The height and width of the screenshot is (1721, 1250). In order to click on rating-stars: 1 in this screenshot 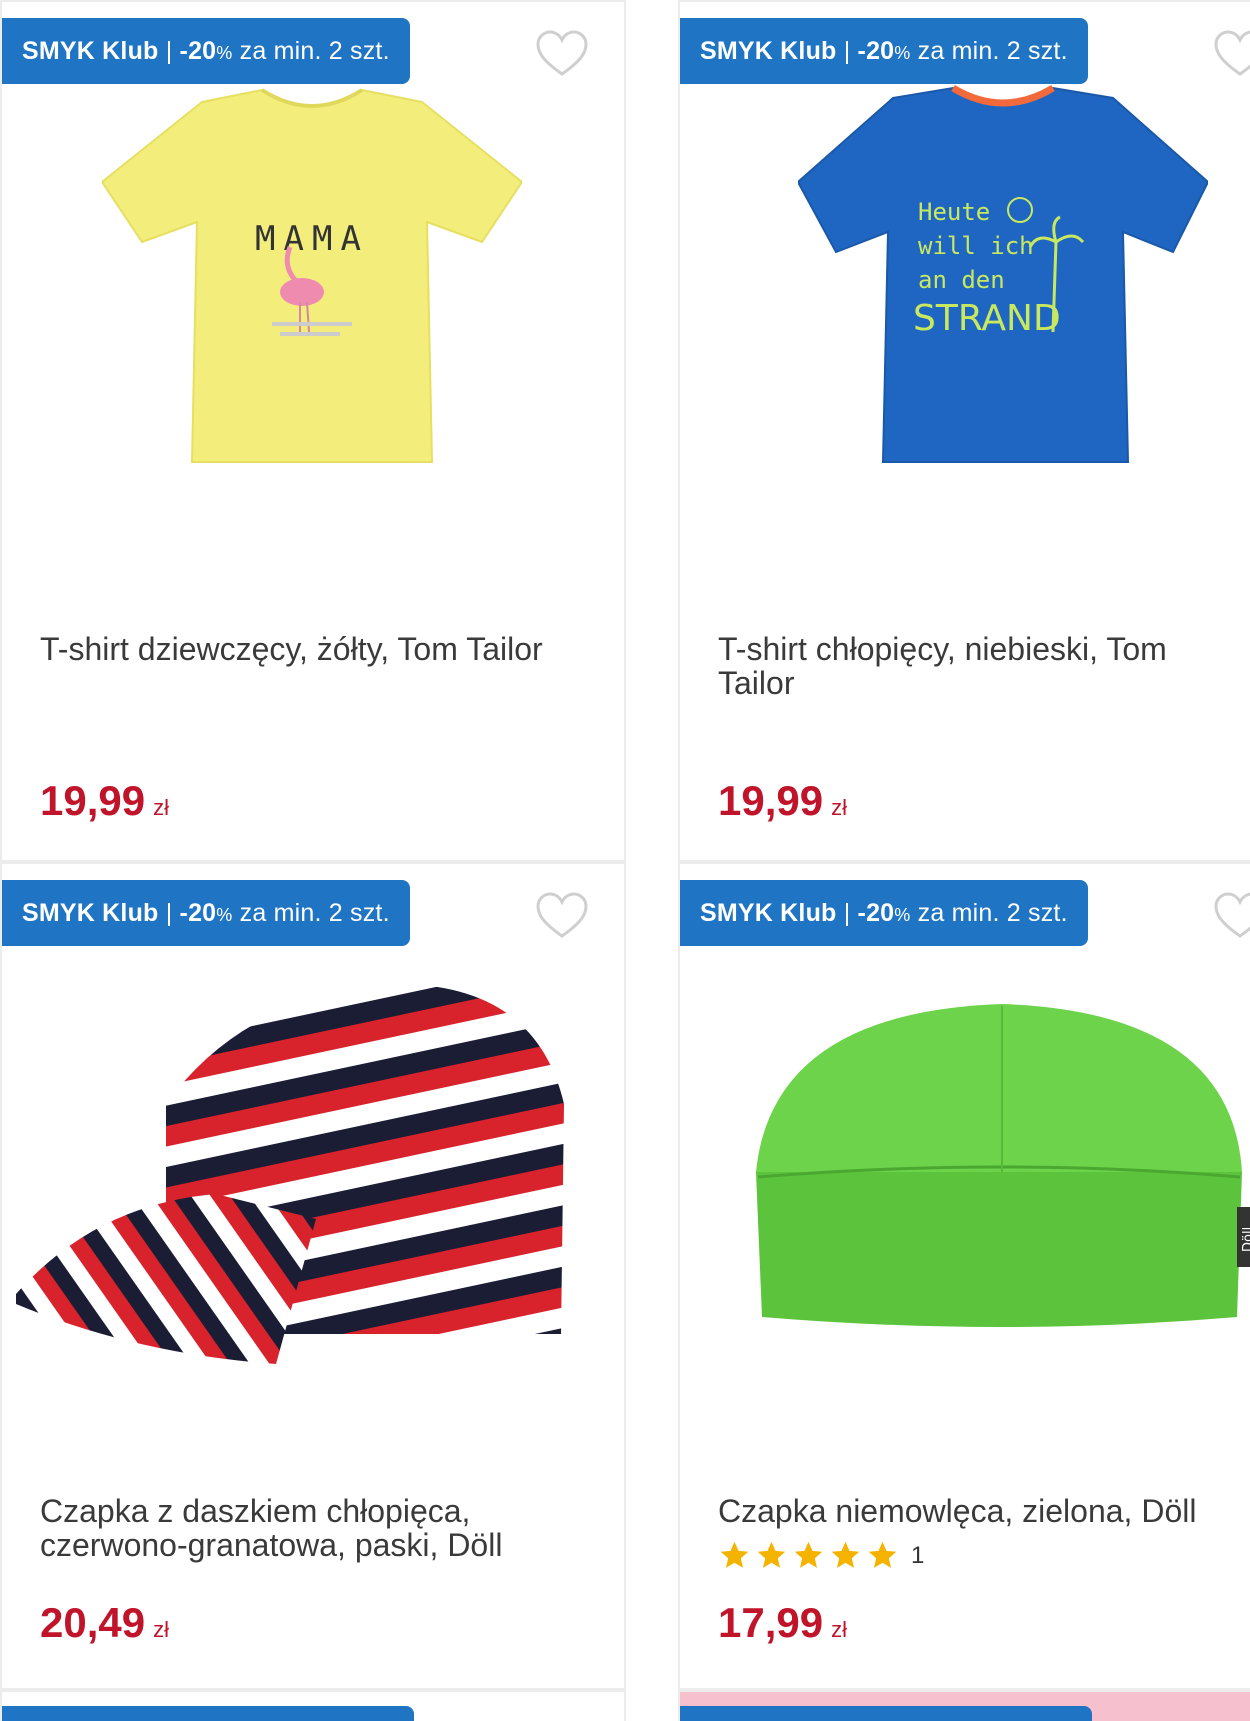, I will do `click(821, 1555)`.